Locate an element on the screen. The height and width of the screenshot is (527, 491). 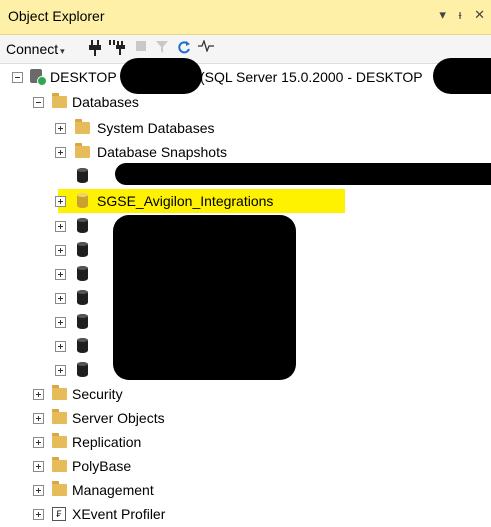
tree-node-security: Security is located at coordinates (245, 395).